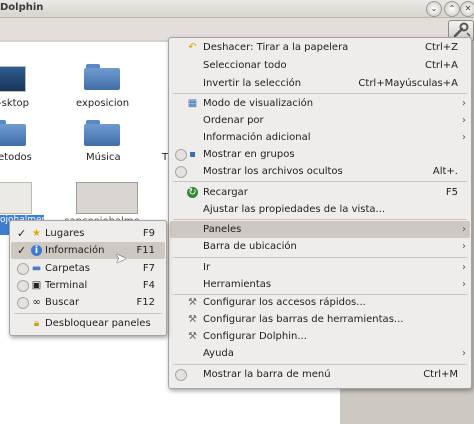  I want to click on menu-item-additional-info: Información adicional ›, so click(320, 137).